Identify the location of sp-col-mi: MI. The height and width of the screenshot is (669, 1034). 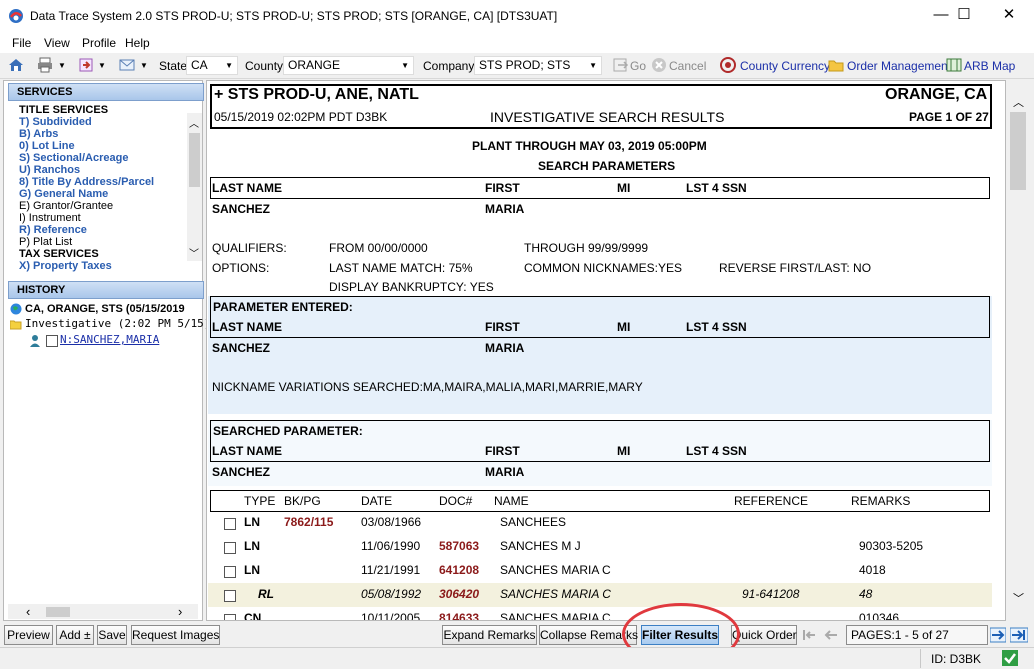
(624, 451).